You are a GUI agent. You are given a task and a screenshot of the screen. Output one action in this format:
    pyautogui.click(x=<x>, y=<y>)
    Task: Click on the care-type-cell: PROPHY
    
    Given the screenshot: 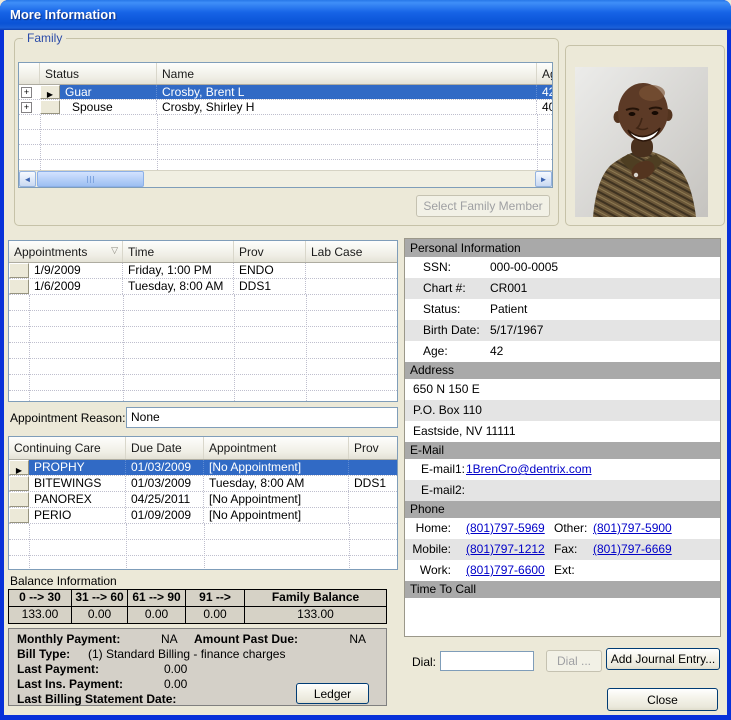 What is the action you would take?
    pyautogui.click(x=77, y=467)
    